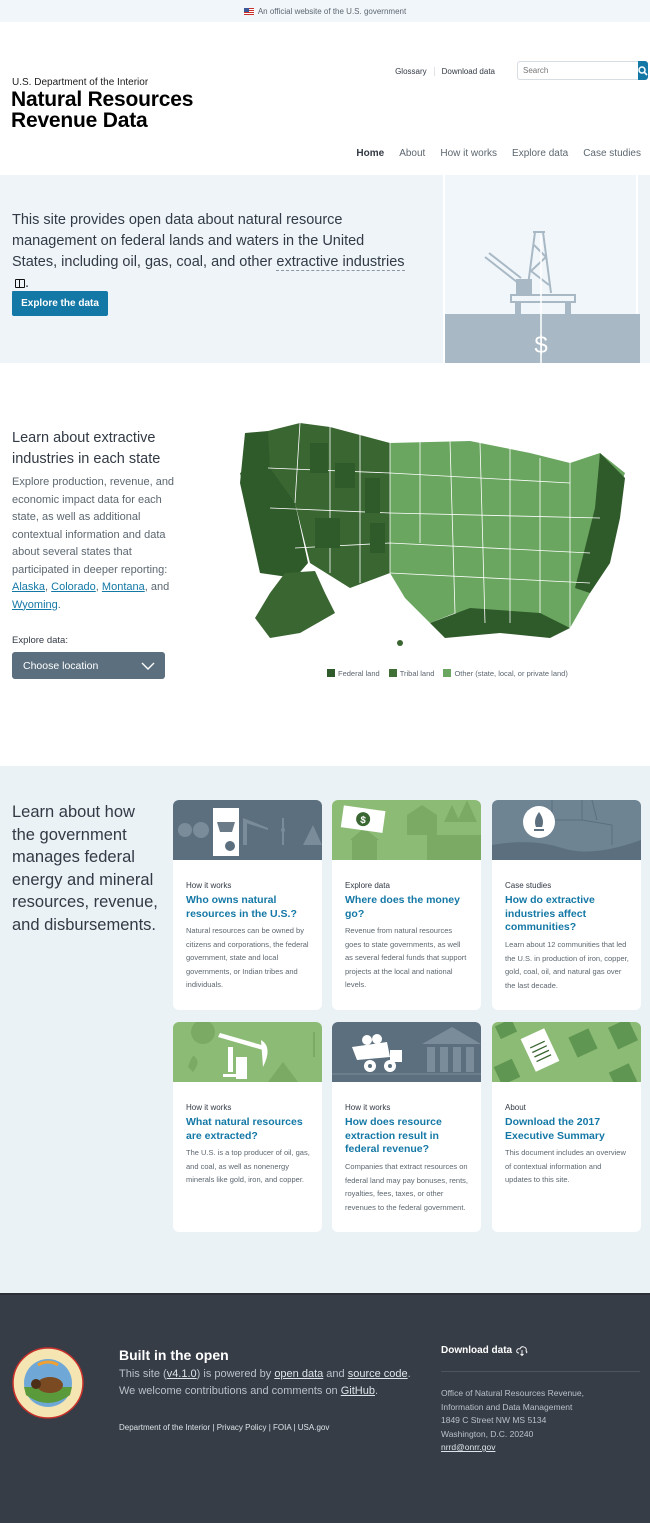 The width and height of the screenshot is (650, 1523). What do you see at coordinates (331, 673) in the screenshot?
I see `legend-swatch-federal` at bounding box center [331, 673].